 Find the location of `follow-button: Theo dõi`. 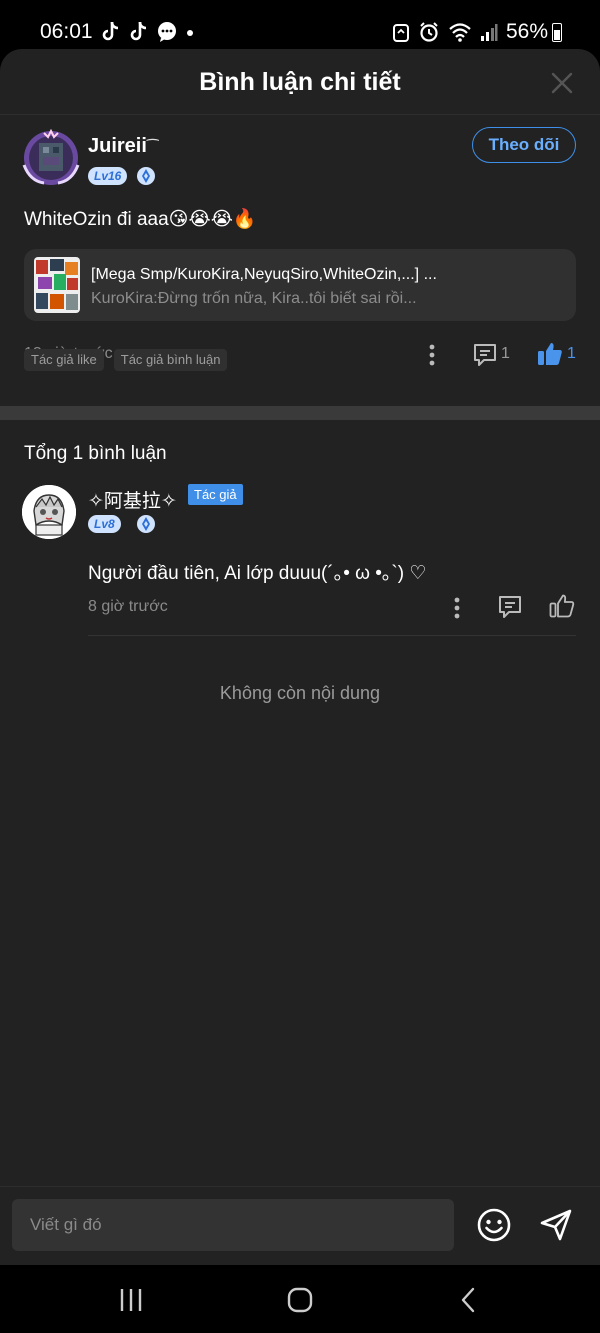

follow-button: Theo dõi is located at coordinates (524, 145).